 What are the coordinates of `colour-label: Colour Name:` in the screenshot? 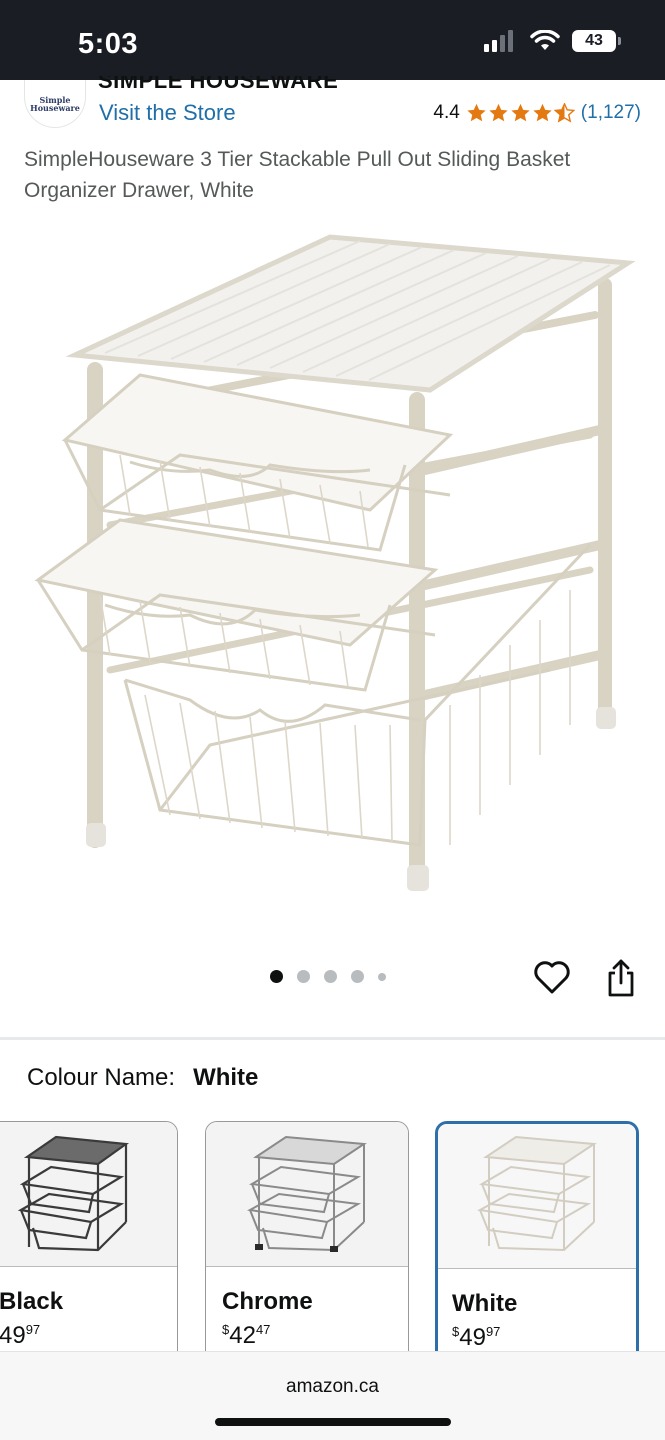 It's located at (101, 1077).